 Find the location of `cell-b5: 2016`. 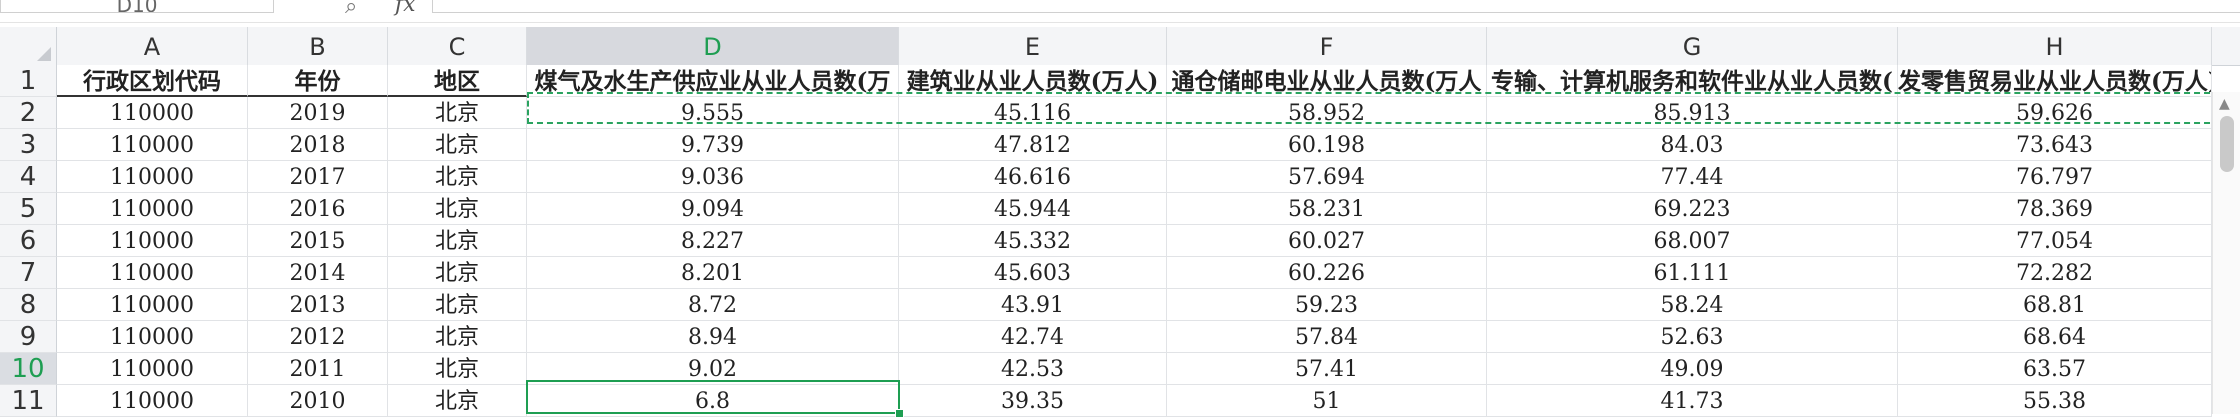

cell-b5: 2016 is located at coordinates (318, 209).